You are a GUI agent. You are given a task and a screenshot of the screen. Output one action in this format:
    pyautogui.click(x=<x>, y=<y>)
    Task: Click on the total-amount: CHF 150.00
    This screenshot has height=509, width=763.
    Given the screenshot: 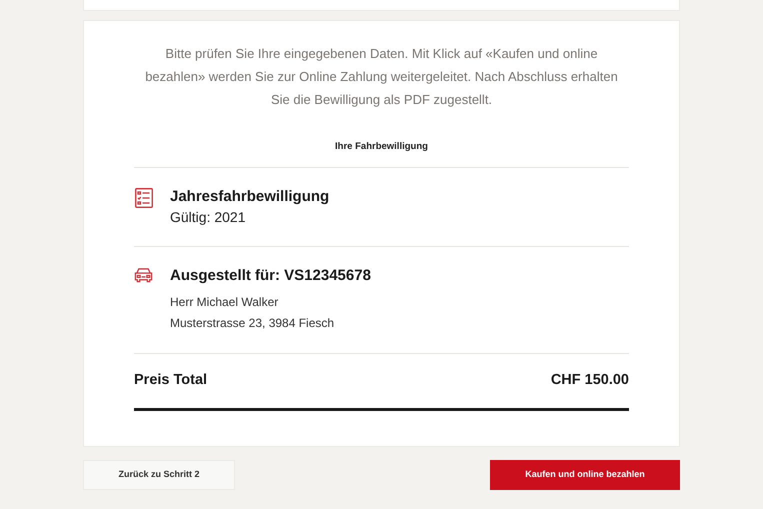 What is the action you would take?
    pyautogui.click(x=589, y=380)
    